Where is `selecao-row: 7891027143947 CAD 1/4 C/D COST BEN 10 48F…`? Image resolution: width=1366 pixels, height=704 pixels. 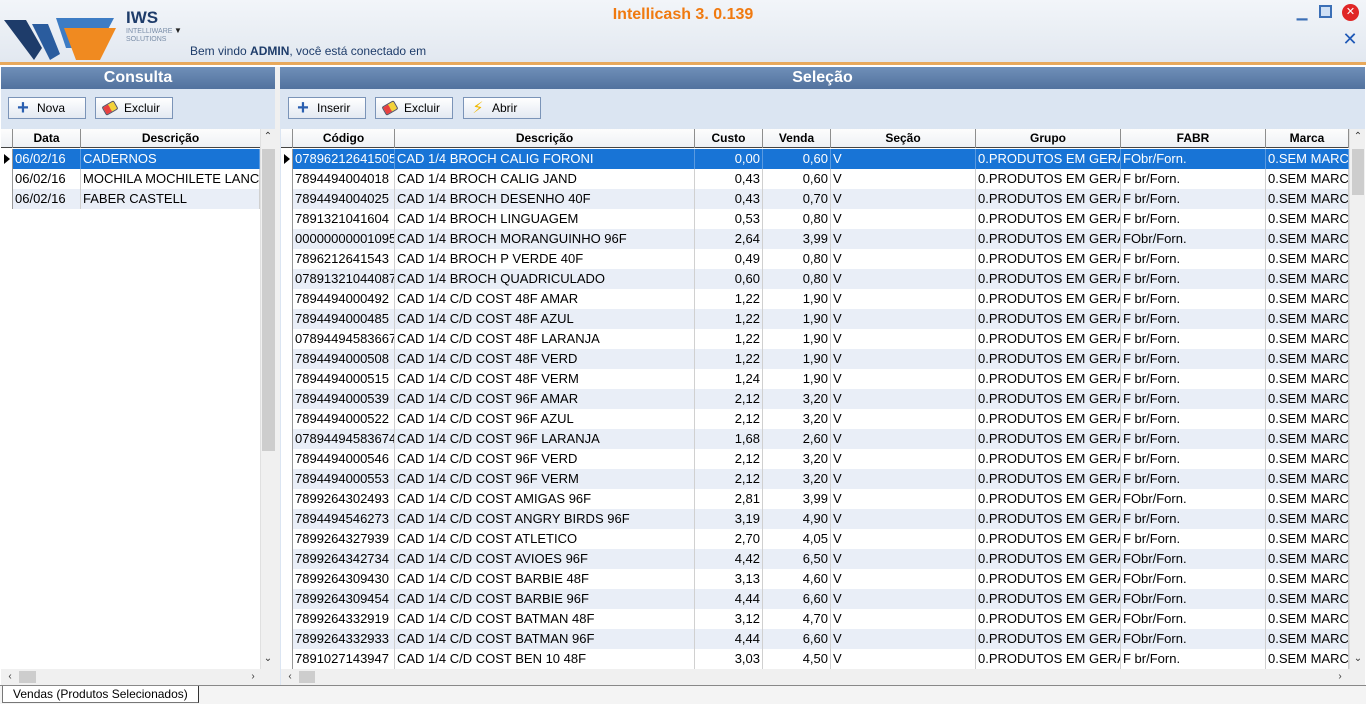 selecao-row: 7891027143947 CAD 1/4 C/D COST BEN 10 48F… is located at coordinates (815, 659).